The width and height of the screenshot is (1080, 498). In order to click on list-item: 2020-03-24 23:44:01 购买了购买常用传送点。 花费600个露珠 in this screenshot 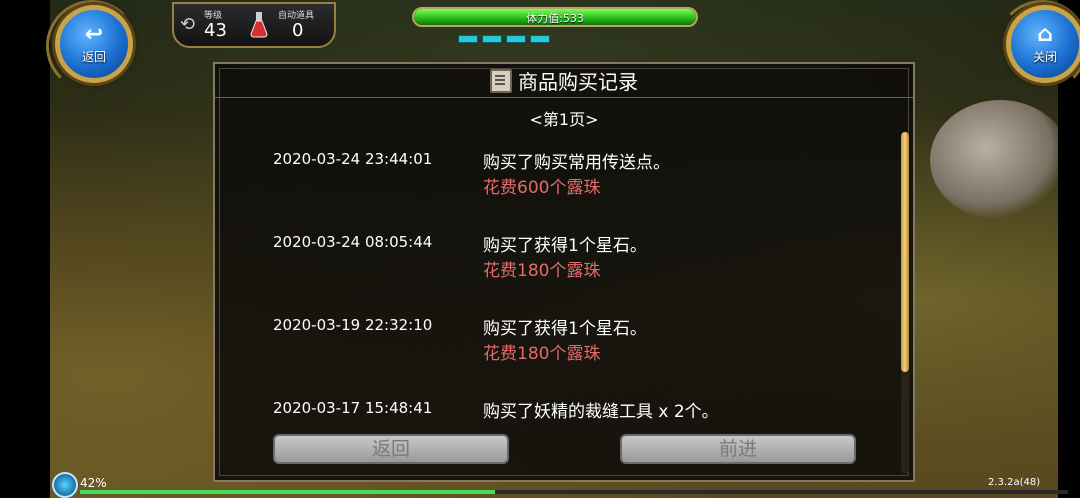, I will do `click(555, 175)`.